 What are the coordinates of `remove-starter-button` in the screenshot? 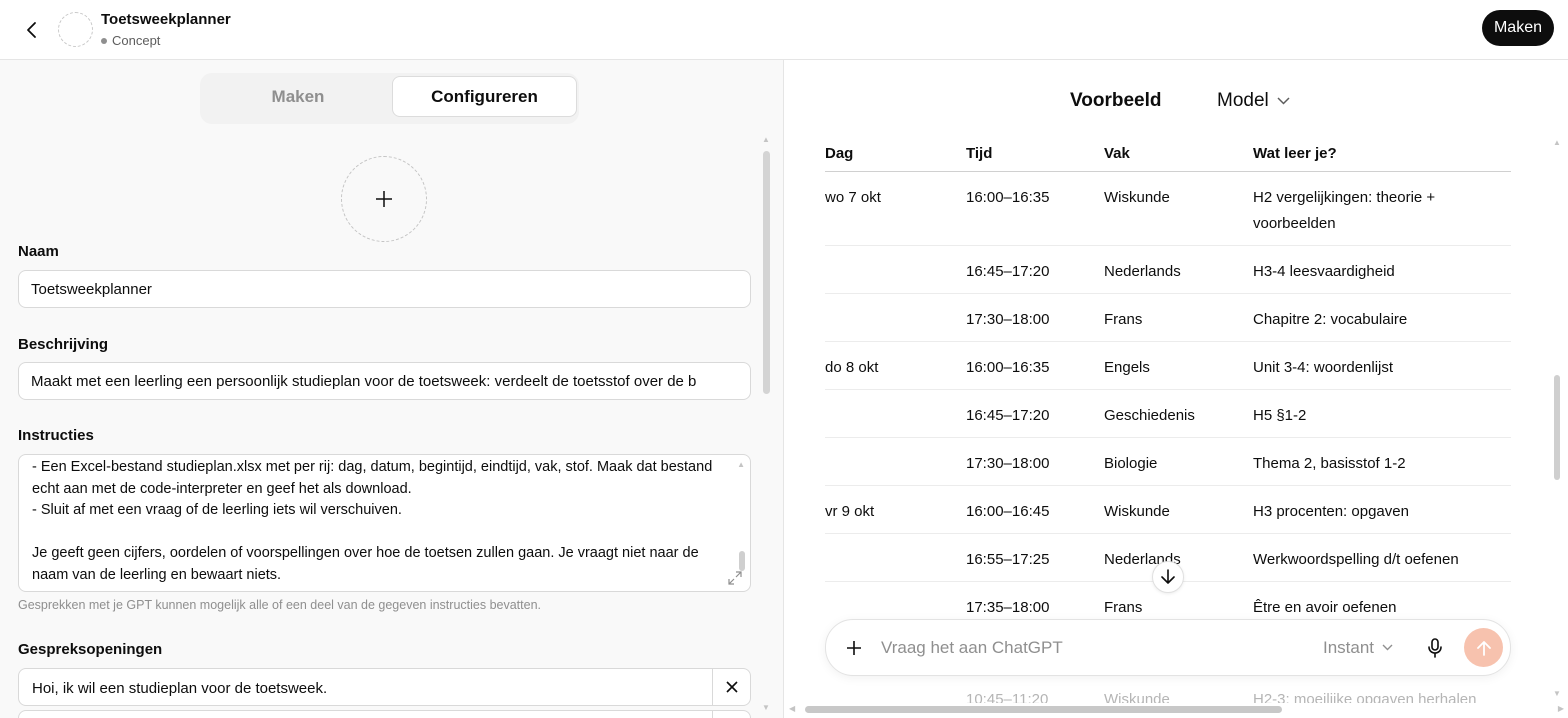 It's located at (731, 687).